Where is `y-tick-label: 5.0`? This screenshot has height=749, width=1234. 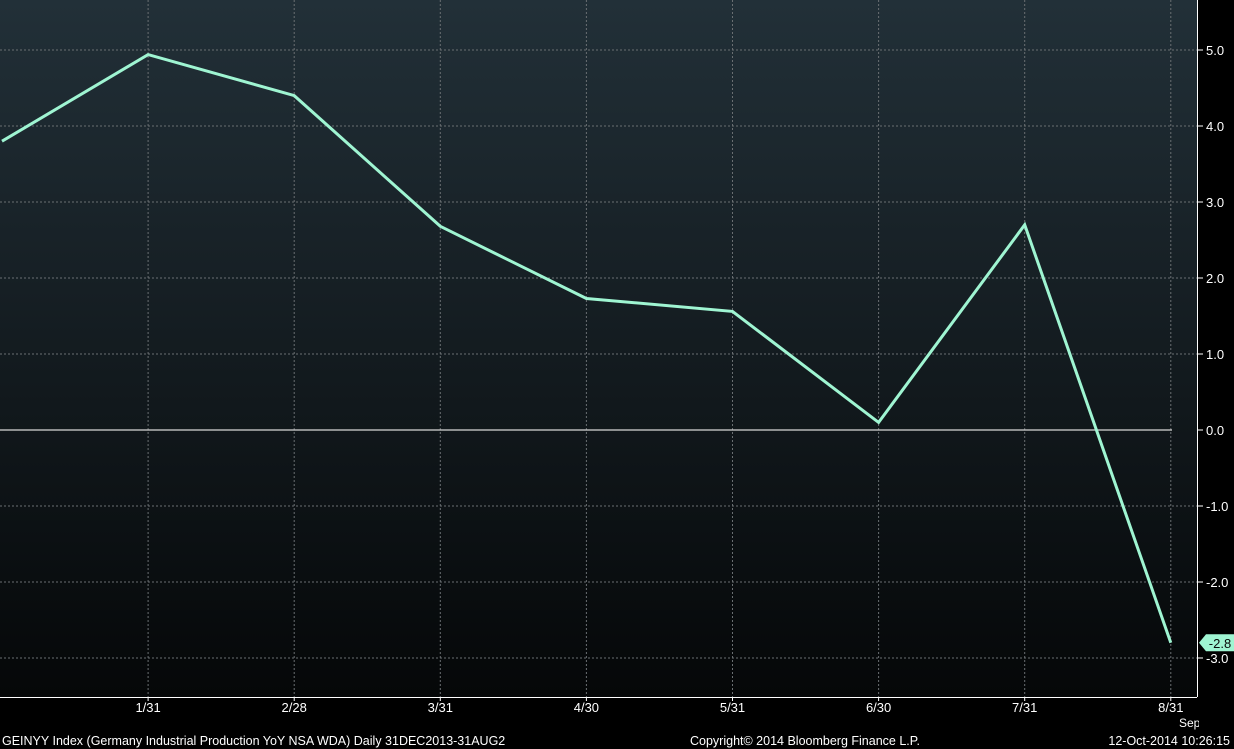
y-tick-label: 5.0 is located at coordinates (1215, 50).